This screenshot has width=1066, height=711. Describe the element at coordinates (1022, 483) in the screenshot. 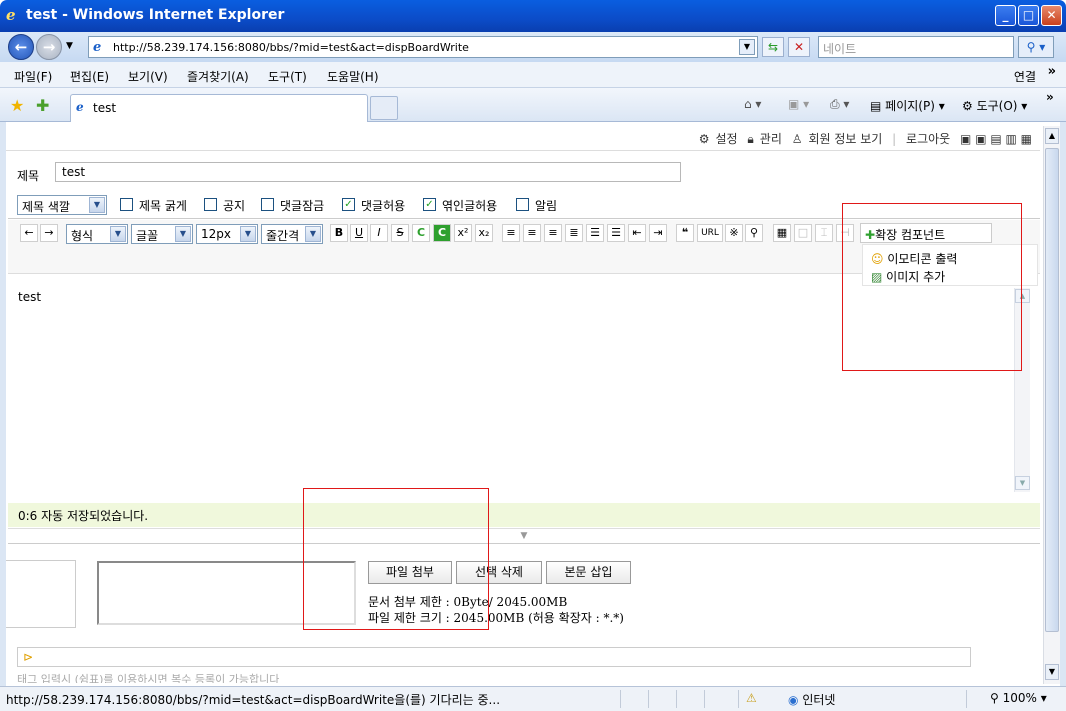

I see `editor-scroll-down-icon: ▼` at that location.